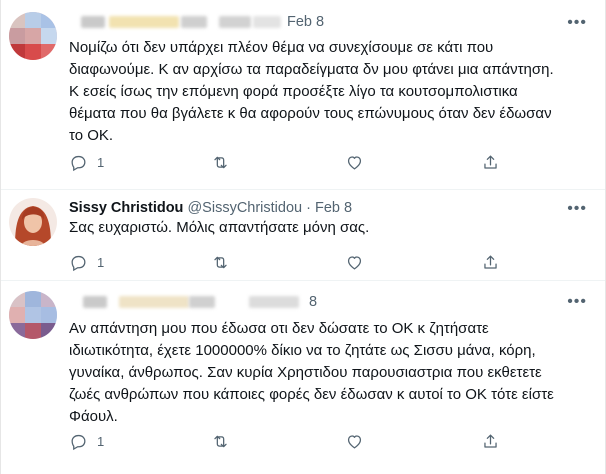 The height and width of the screenshot is (474, 606). What do you see at coordinates (313, 302) in the screenshot?
I see `tweet-date: 8` at bounding box center [313, 302].